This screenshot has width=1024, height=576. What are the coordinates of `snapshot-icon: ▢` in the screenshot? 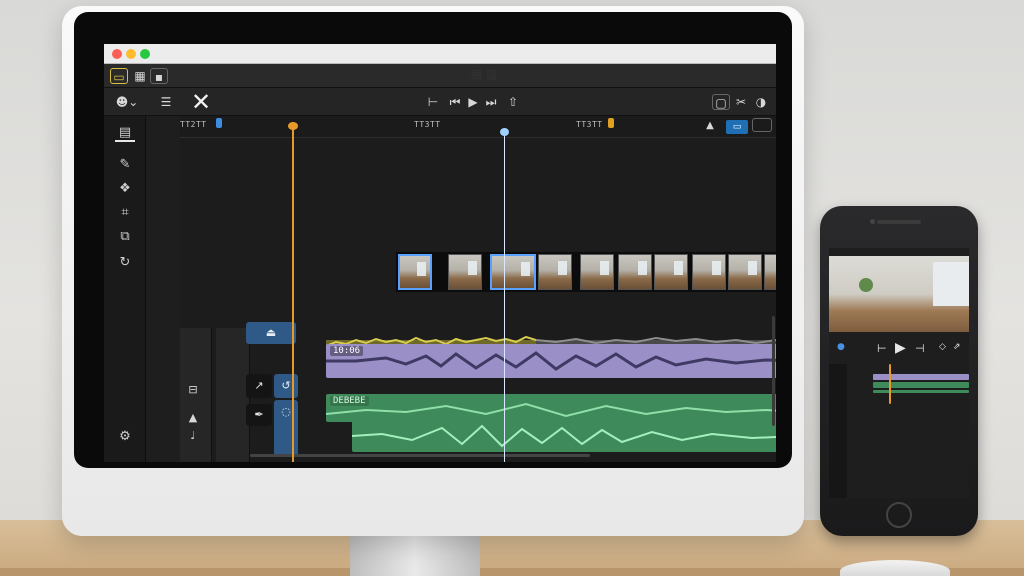 It's located at (721, 102).